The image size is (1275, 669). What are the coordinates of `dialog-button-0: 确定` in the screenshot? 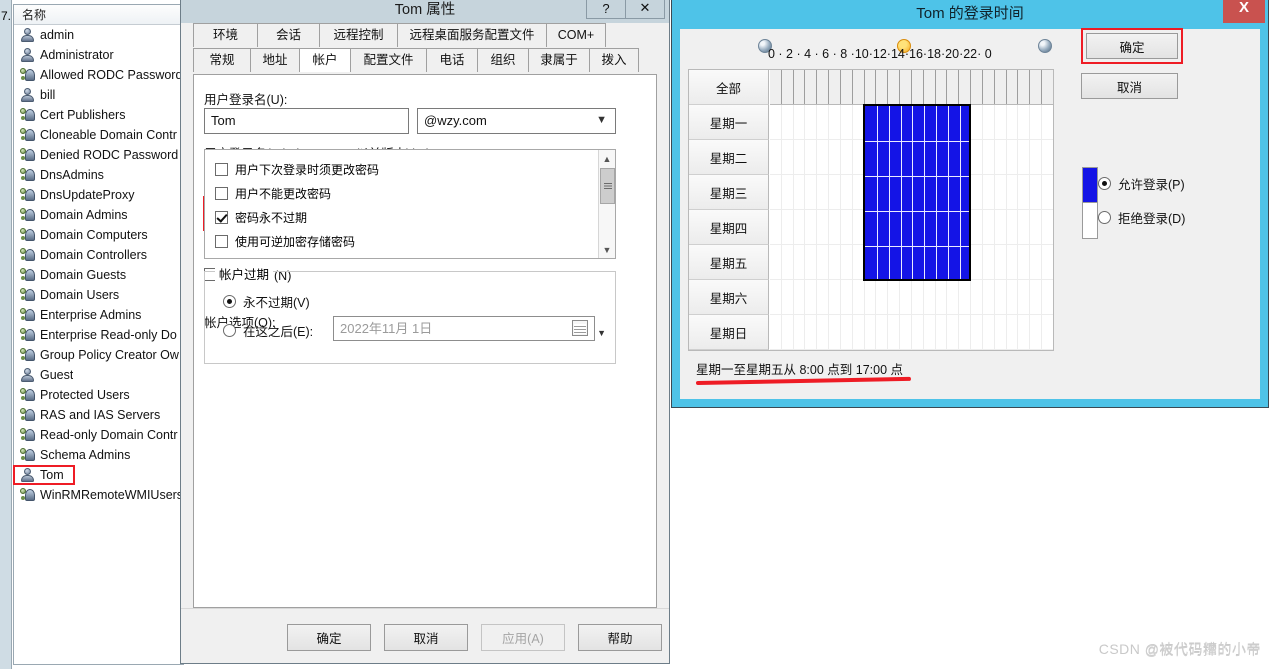 It's located at (329, 637).